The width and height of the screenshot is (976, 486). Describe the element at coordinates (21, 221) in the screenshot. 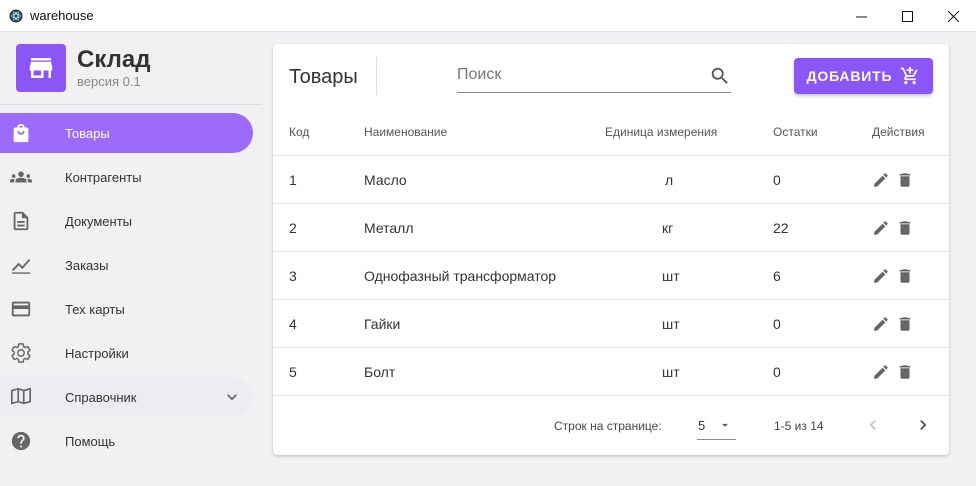

I see `document-icon` at that location.